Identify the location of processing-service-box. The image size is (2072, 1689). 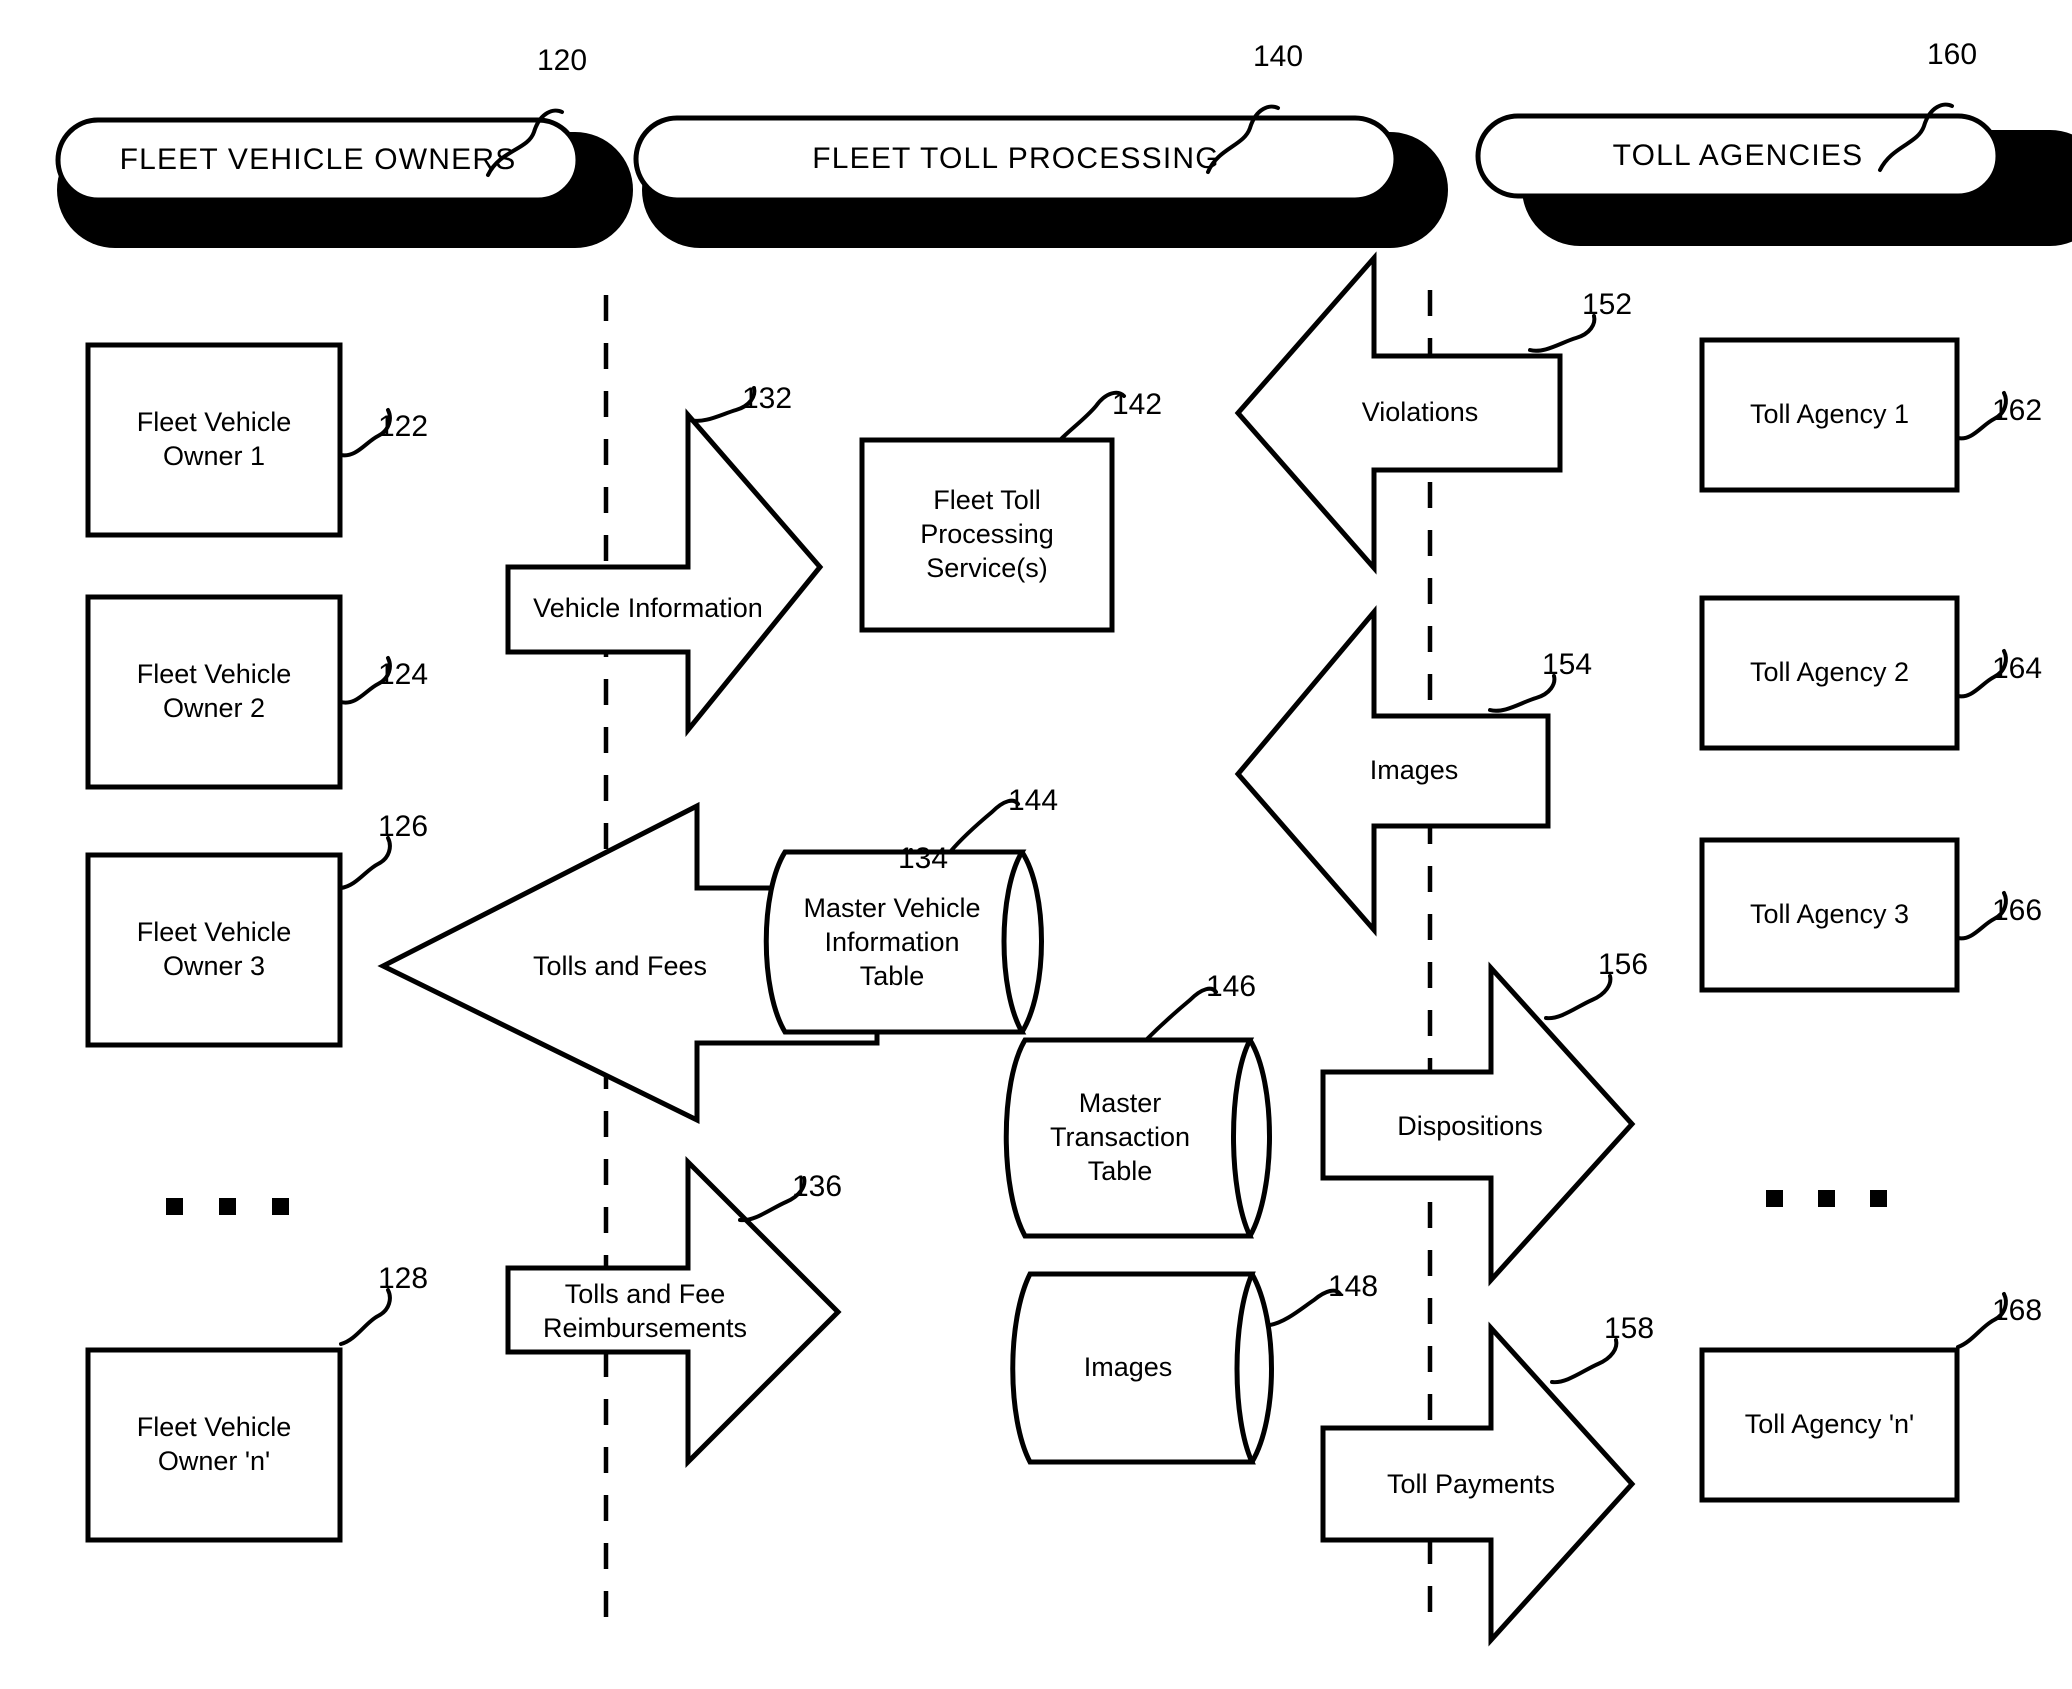
(987, 535).